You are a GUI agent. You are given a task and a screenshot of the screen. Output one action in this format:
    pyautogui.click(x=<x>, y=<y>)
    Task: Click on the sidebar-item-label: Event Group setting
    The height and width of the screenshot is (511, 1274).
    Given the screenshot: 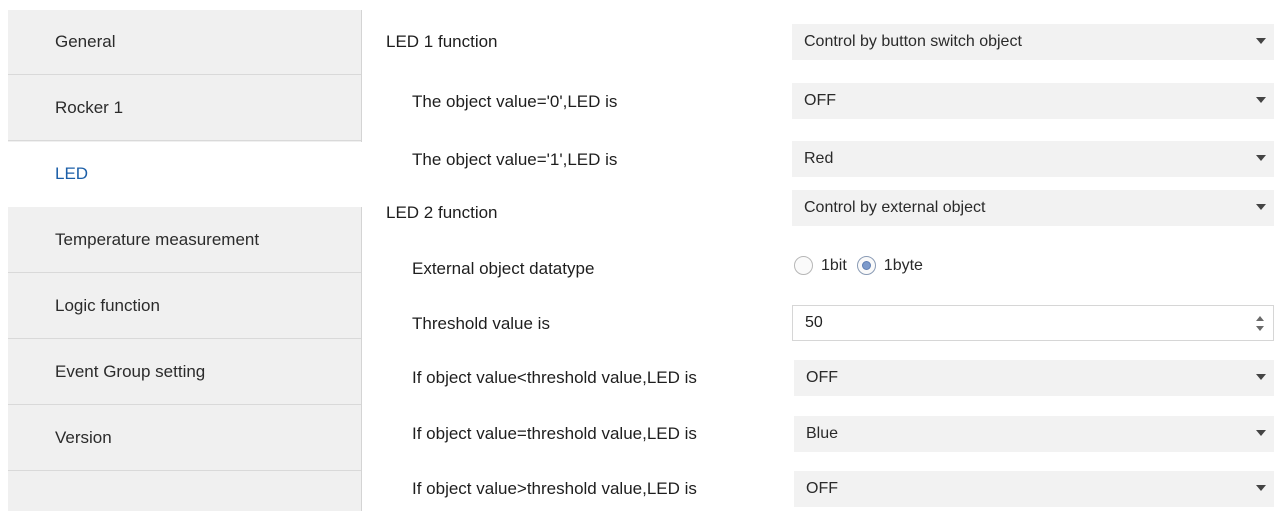 What is the action you would take?
    pyautogui.click(x=130, y=371)
    